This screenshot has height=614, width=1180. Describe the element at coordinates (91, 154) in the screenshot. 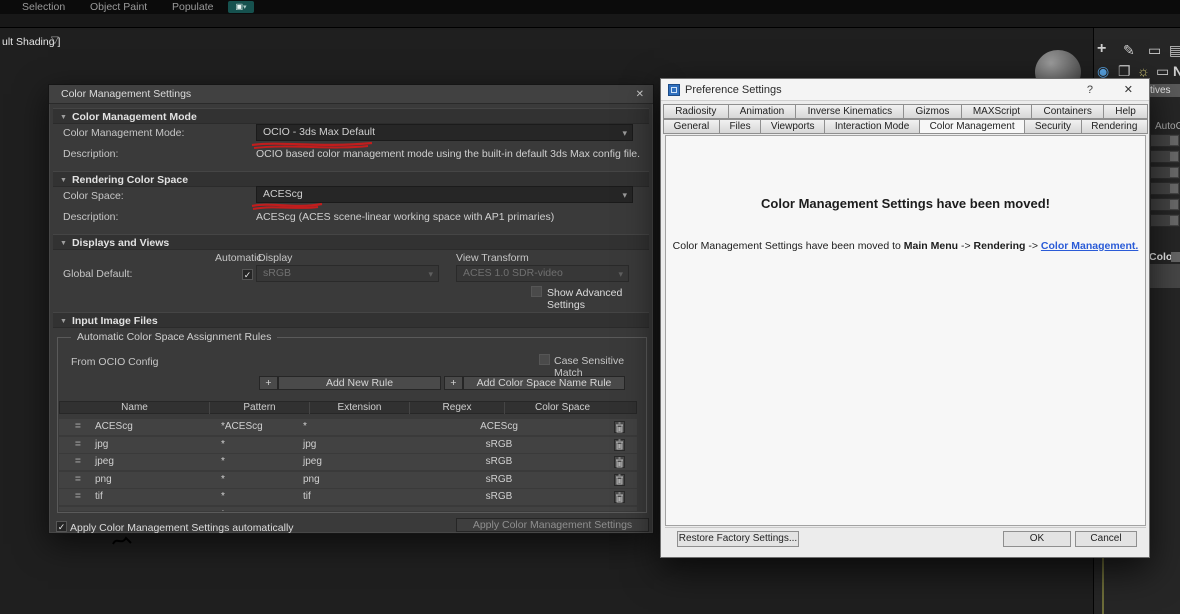

I see `description-label: Description:` at that location.